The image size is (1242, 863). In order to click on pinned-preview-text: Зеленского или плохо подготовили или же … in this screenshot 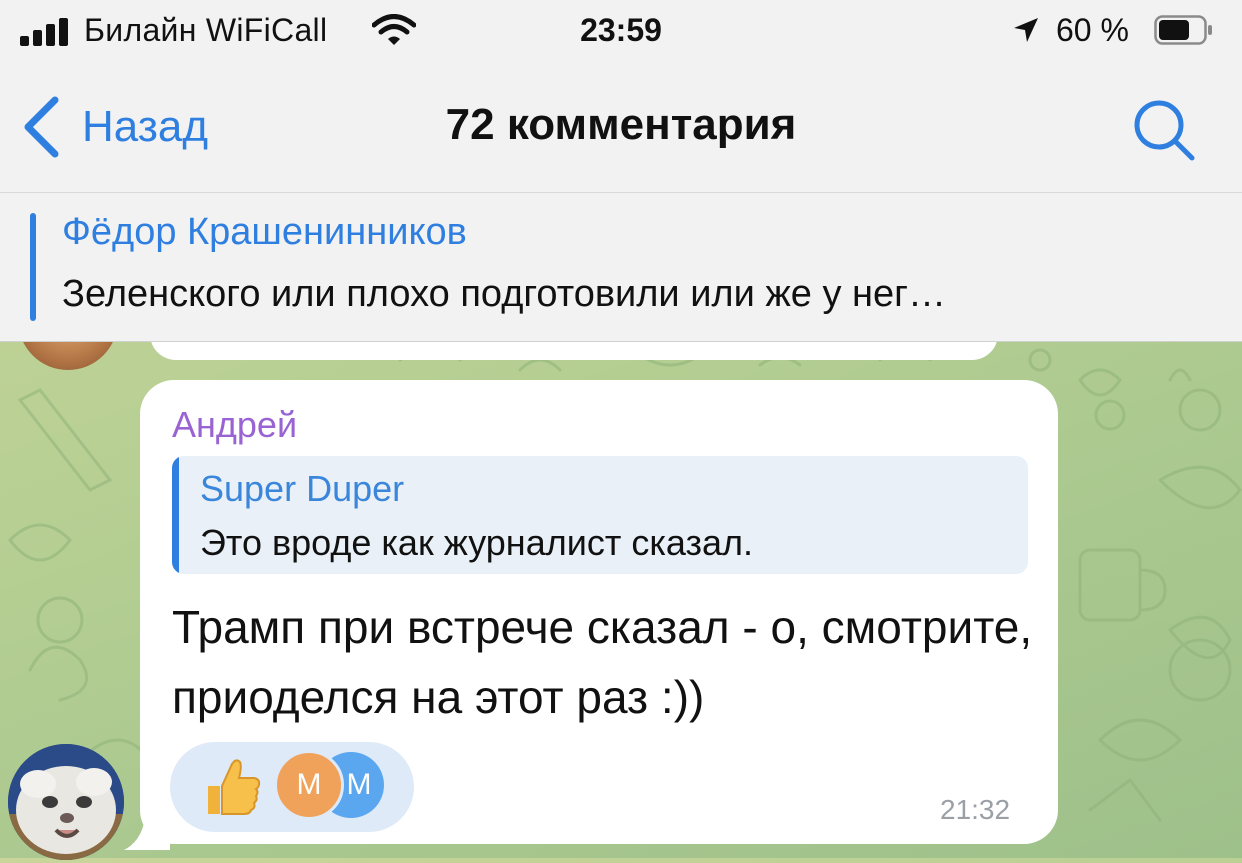, I will do `click(504, 294)`.